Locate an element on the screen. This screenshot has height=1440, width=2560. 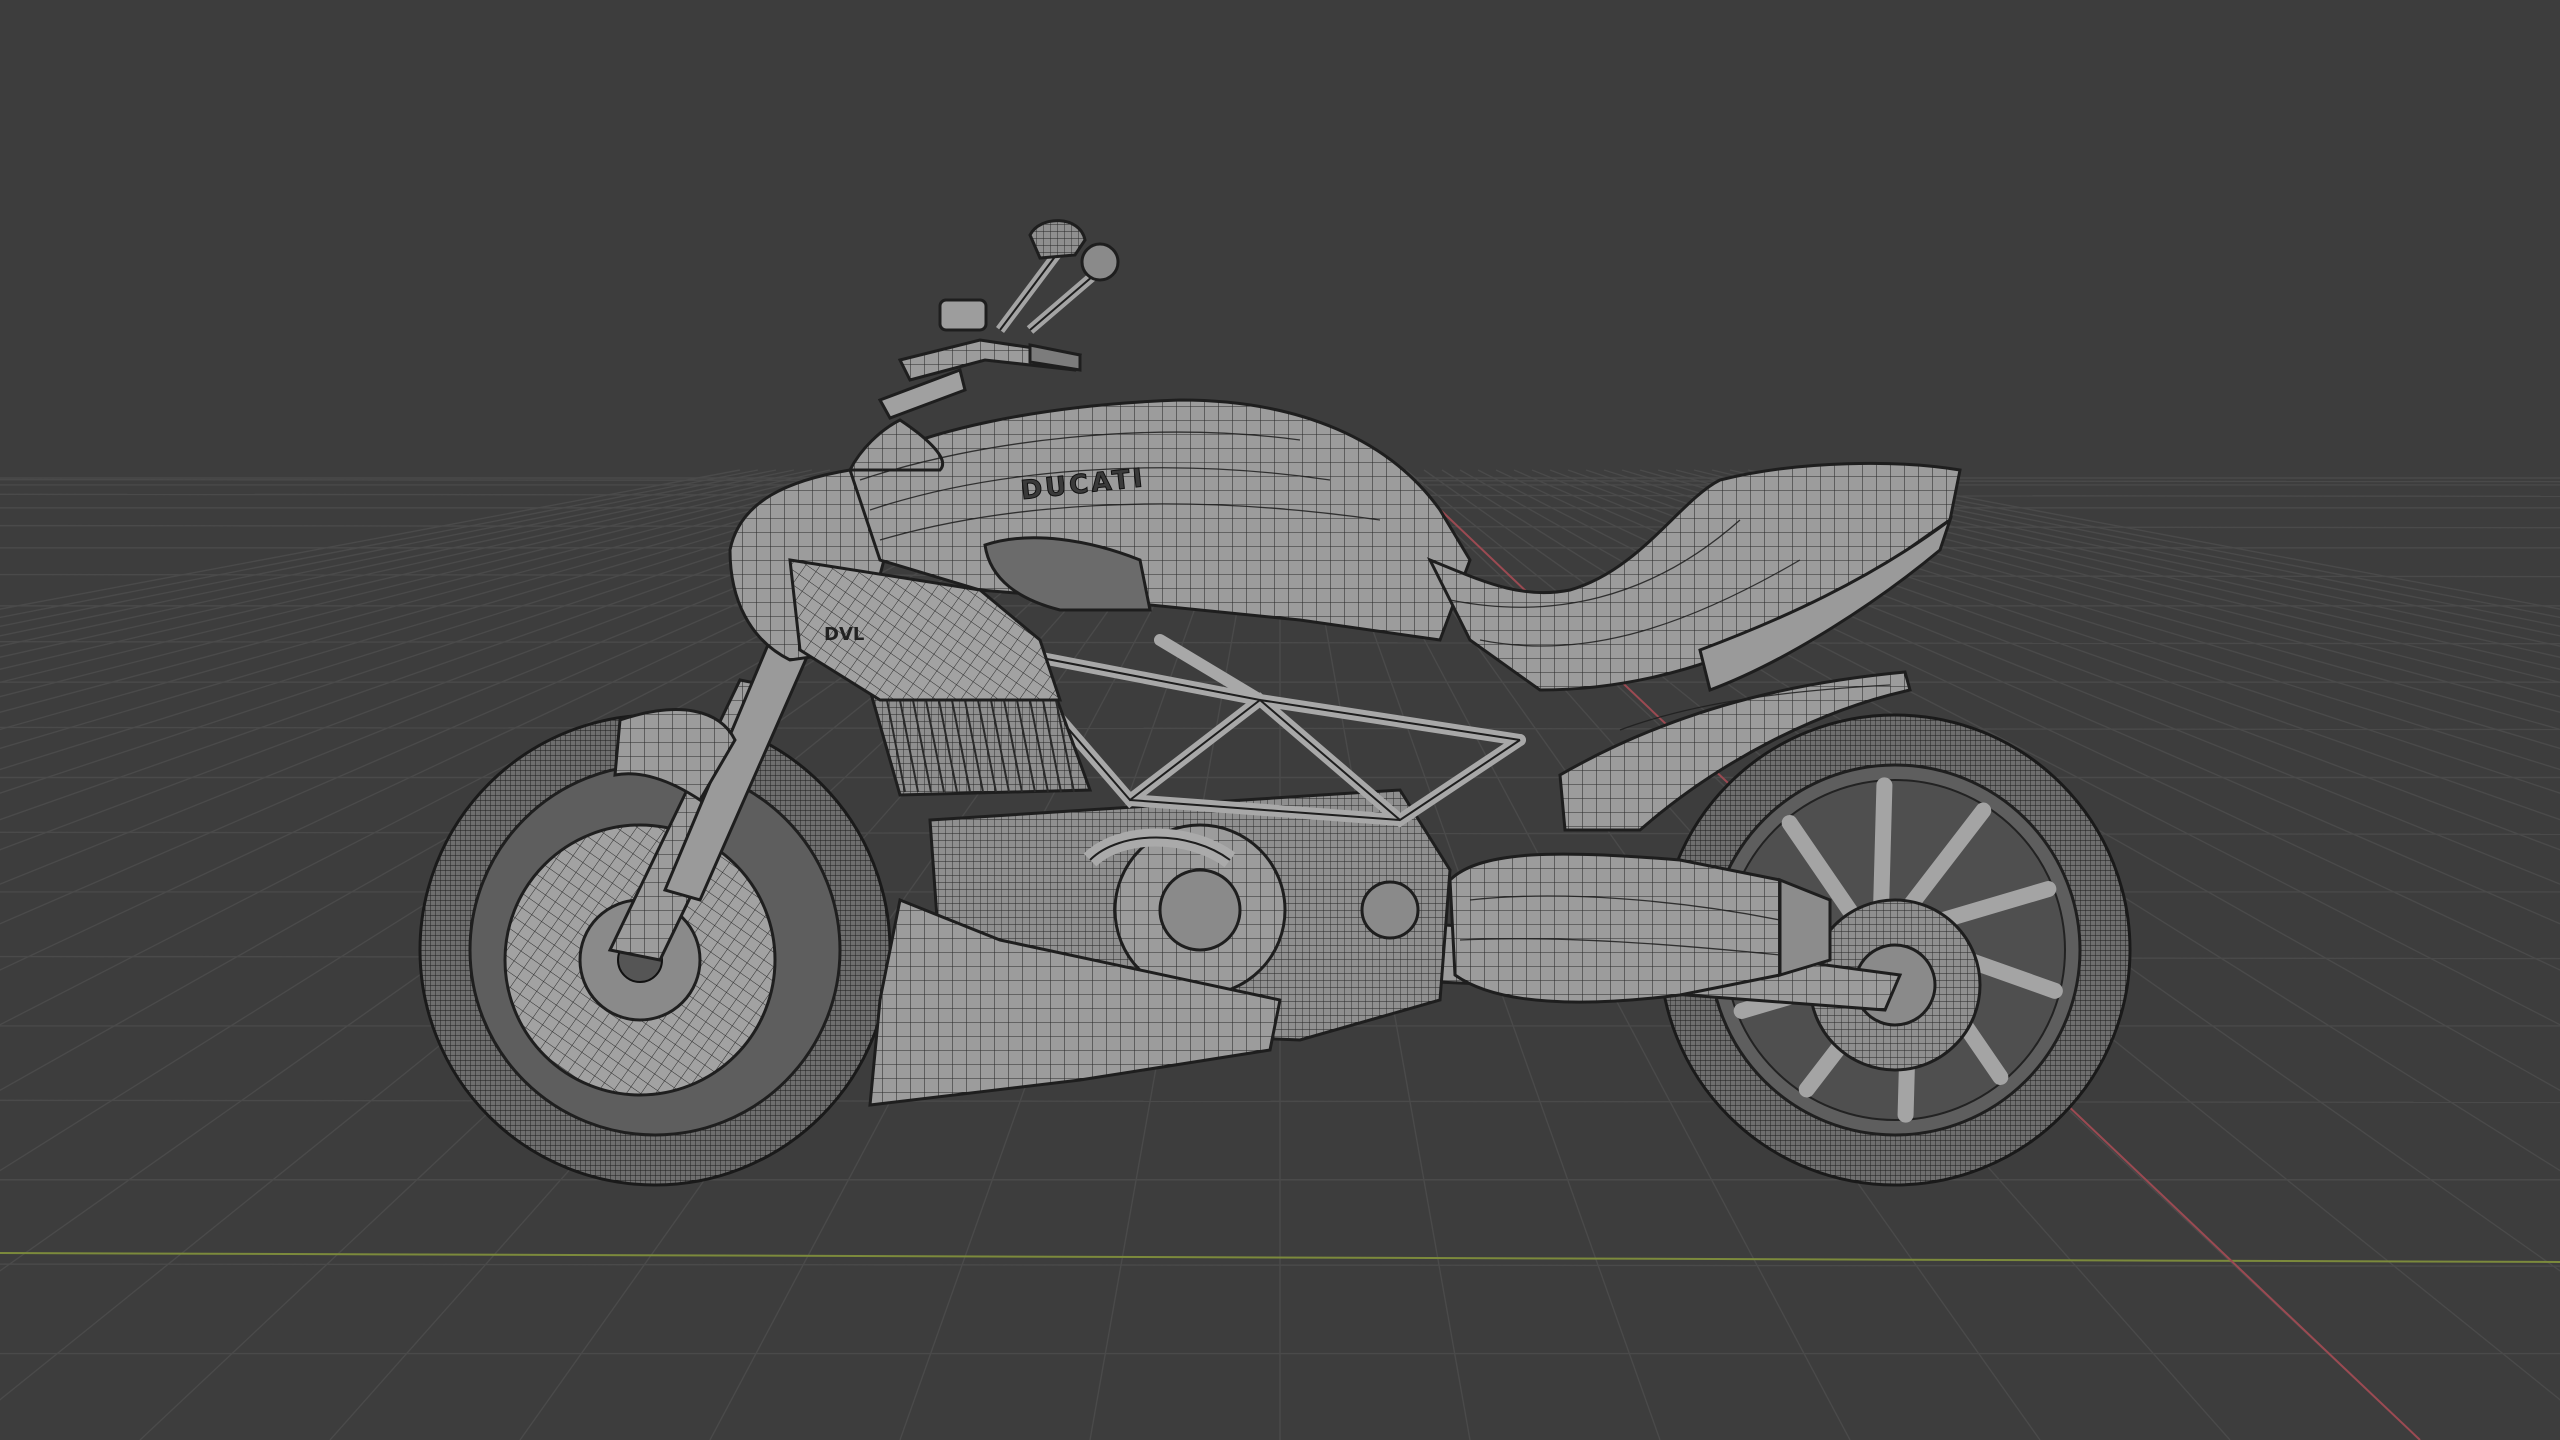
exhaust-muffler is located at coordinates (1626, 928).